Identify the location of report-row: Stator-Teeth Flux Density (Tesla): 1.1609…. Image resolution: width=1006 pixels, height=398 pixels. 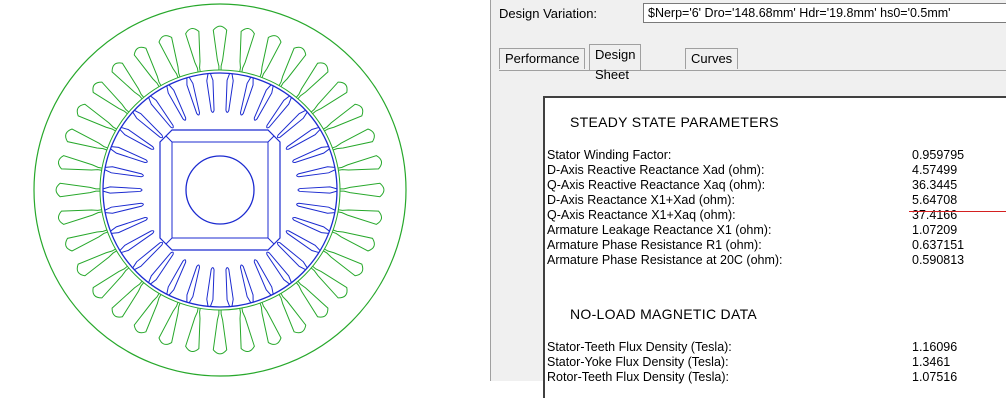
(776, 347).